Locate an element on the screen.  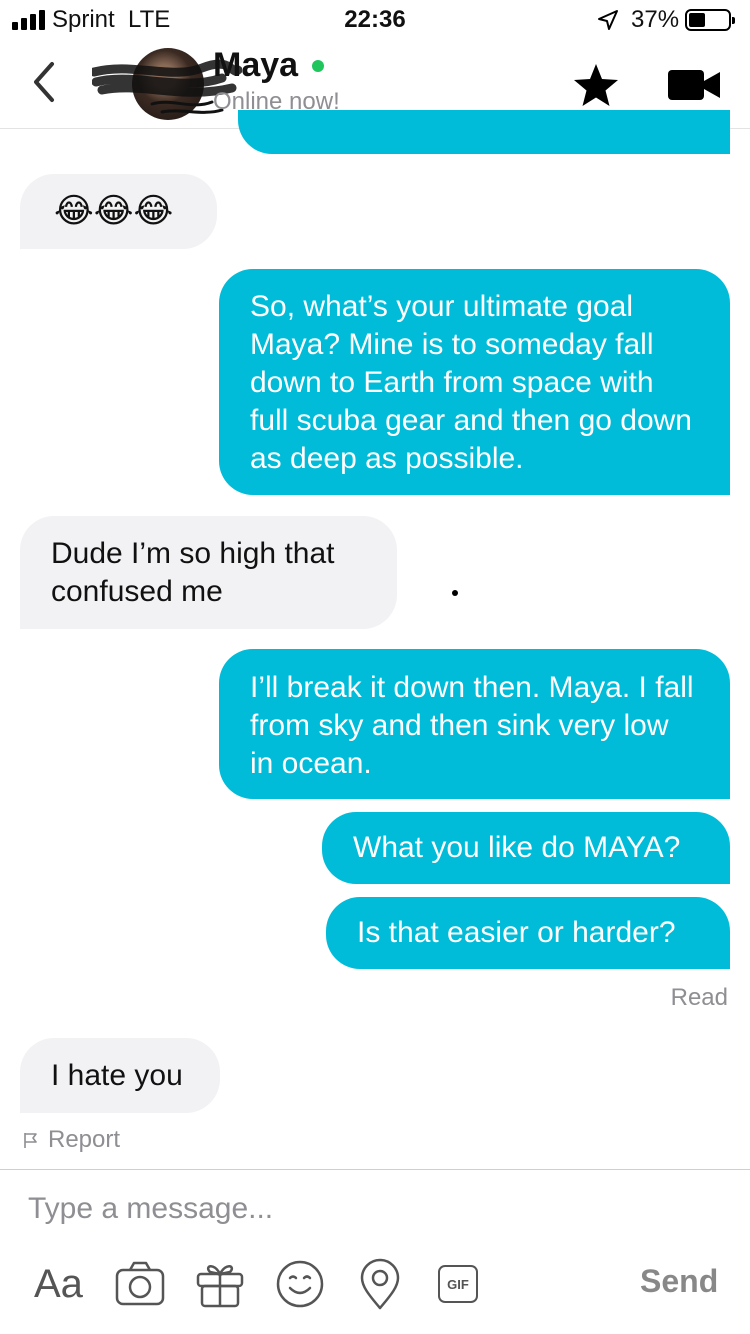
font-toggle-button: Aa is located at coordinates (58, 1284).